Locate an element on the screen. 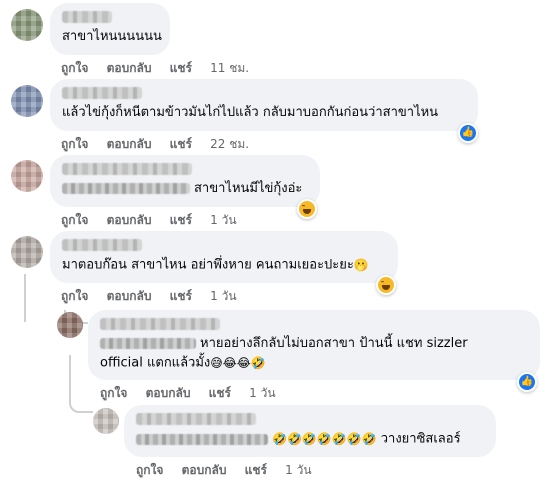 This screenshot has height=482, width=547. comment-text: สาขาไหนมีไข่กุ้งอ่ะ is located at coordinates (248, 188).